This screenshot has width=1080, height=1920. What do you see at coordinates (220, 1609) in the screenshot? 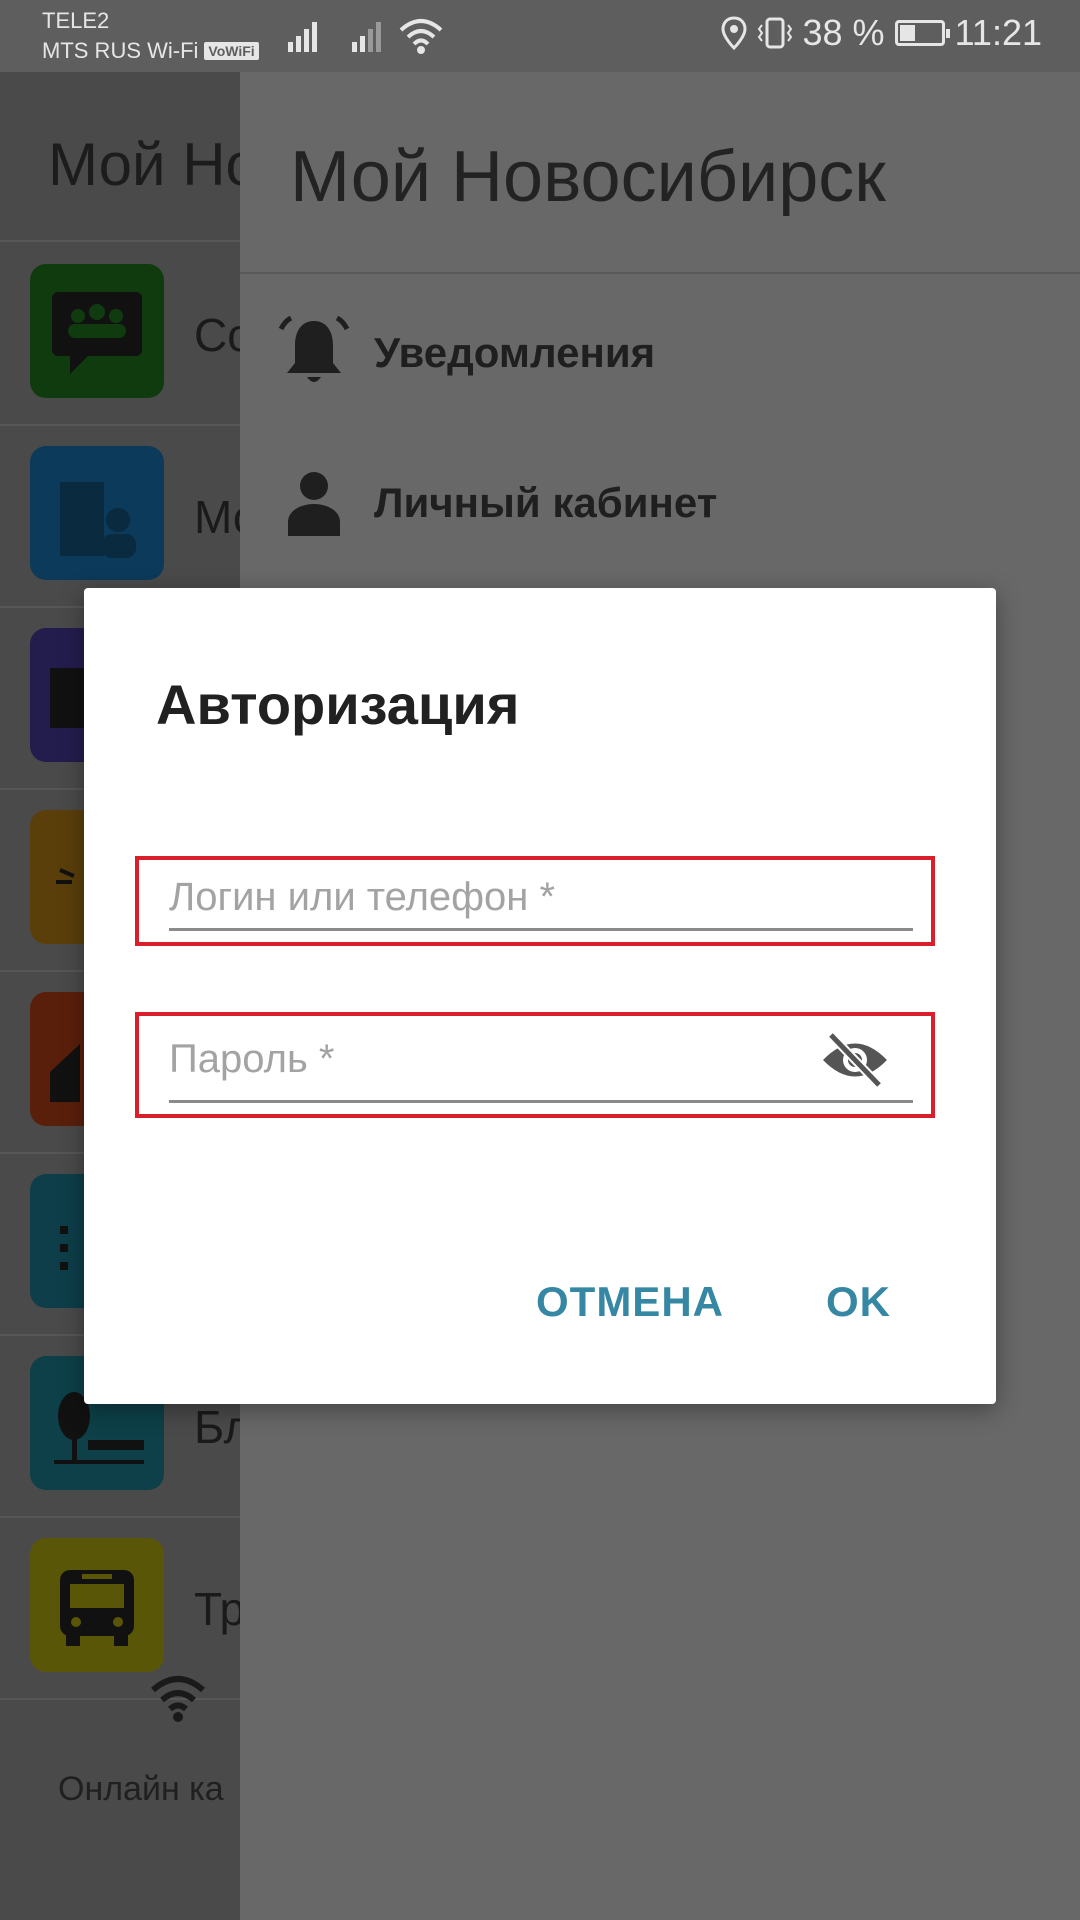
I see `menu-label: Тр` at bounding box center [220, 1609].